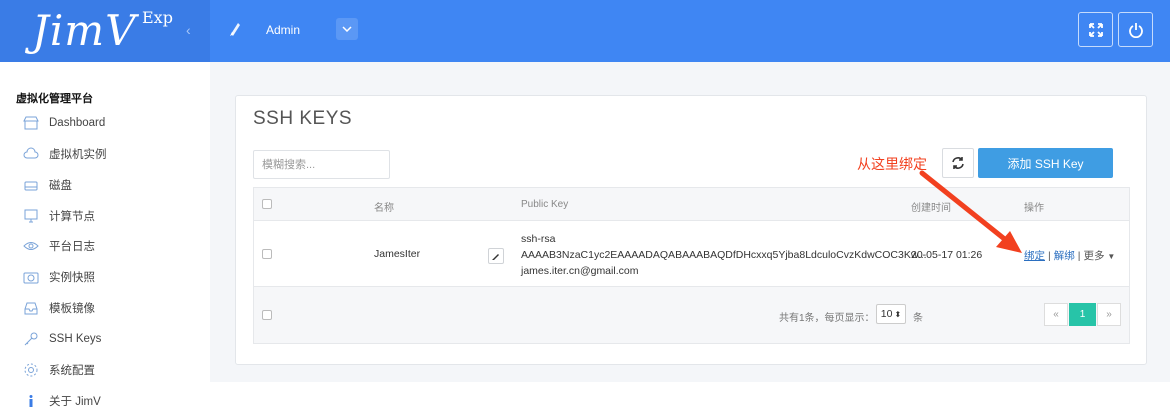  I want to click on edit-name-button, so click(496, 256).